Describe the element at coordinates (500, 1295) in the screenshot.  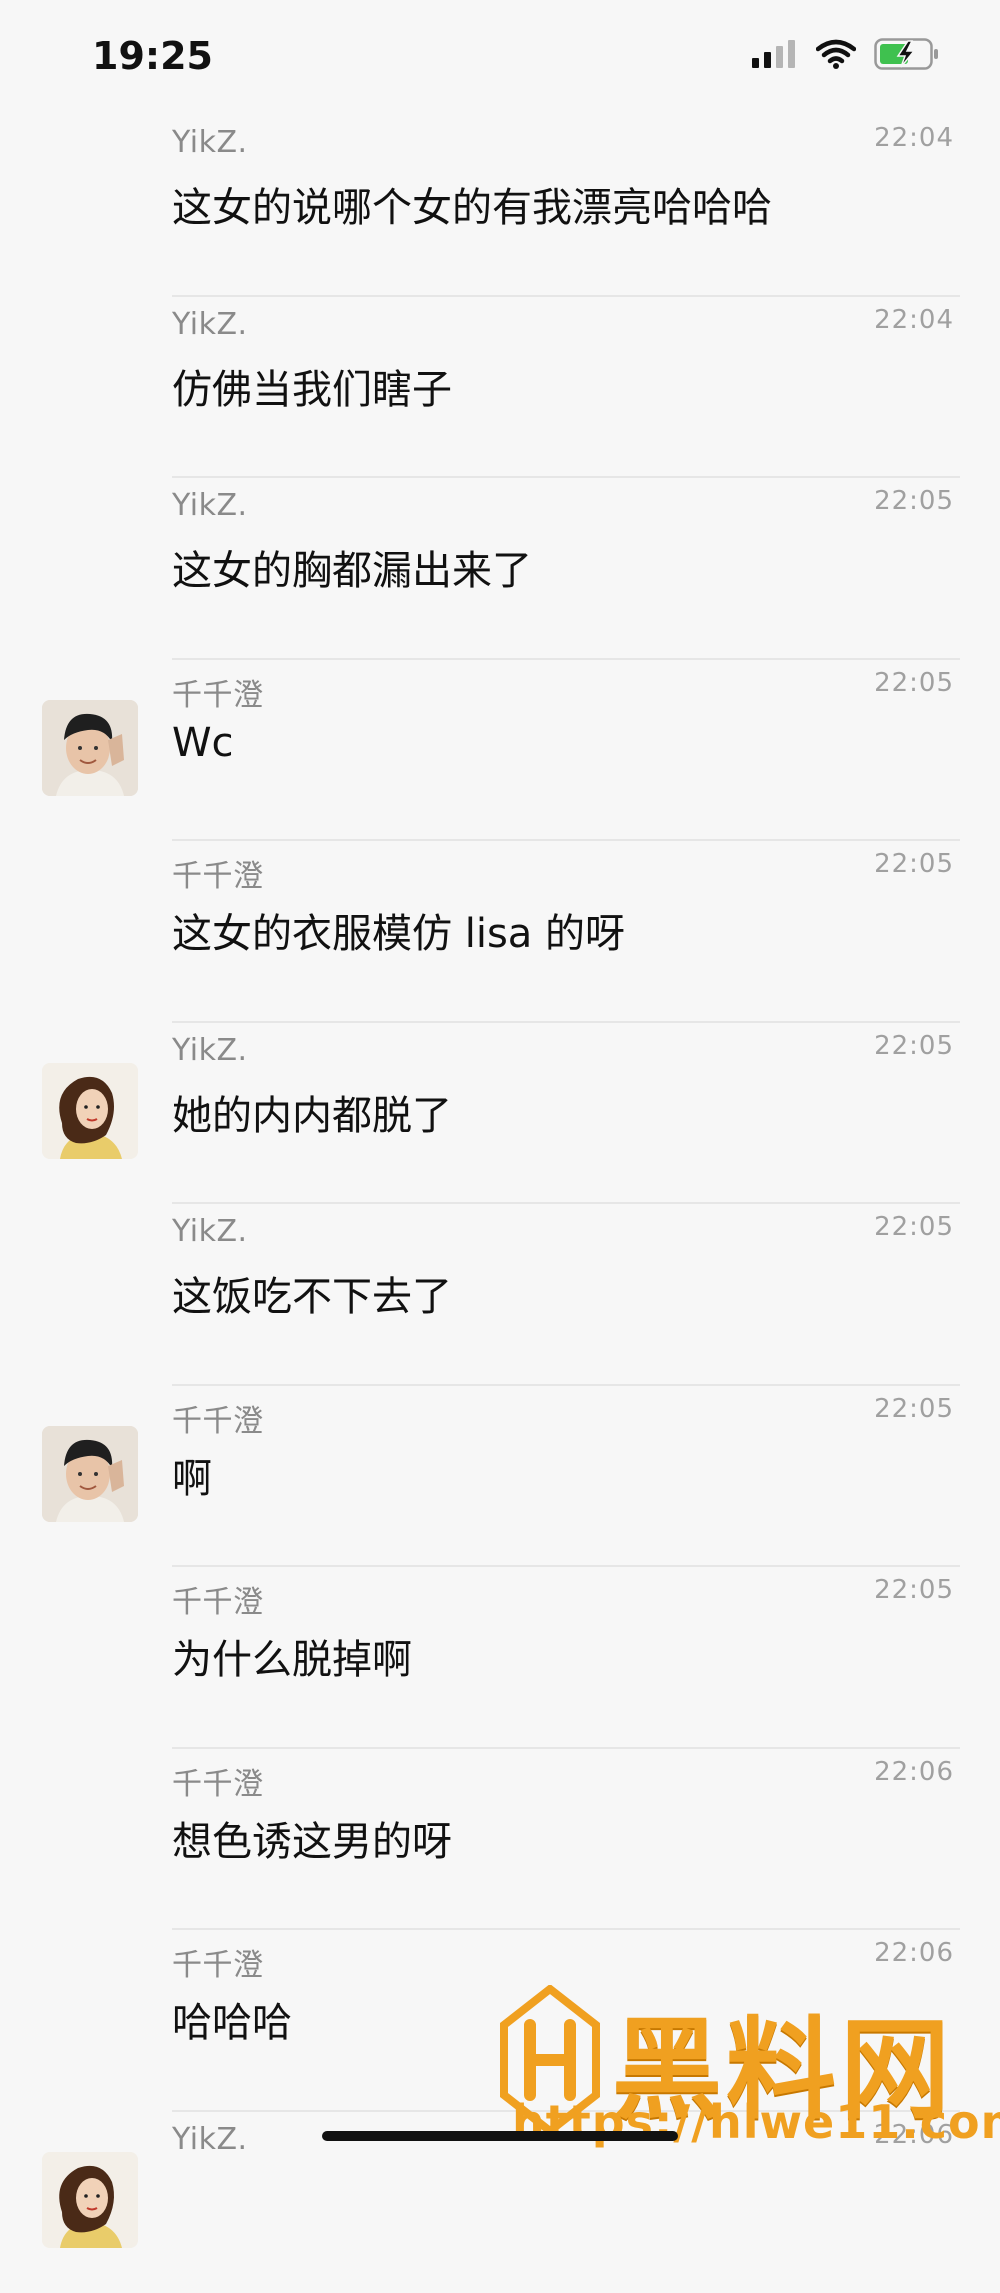
I see `message-row: YikZ. 22:05 这饭吃不下去了` at that location.